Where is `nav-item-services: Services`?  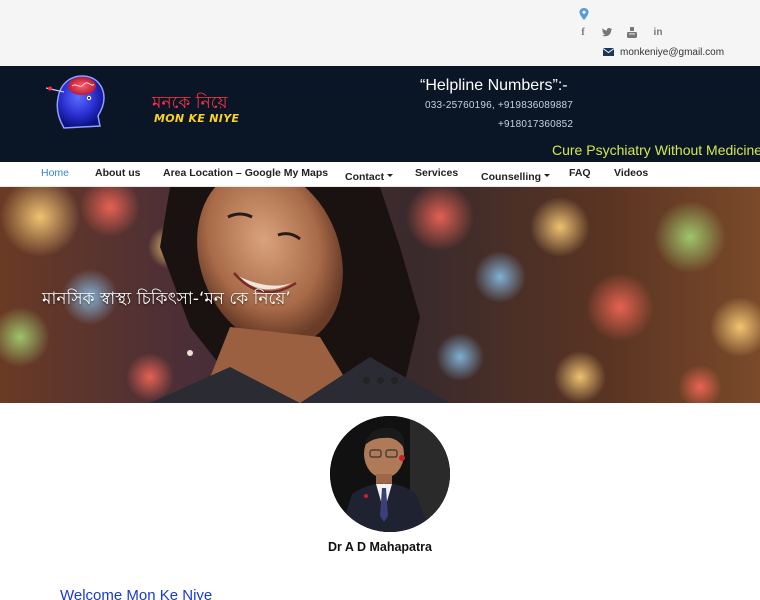
nav-item-services: Services is located at coordinates (436, 173).